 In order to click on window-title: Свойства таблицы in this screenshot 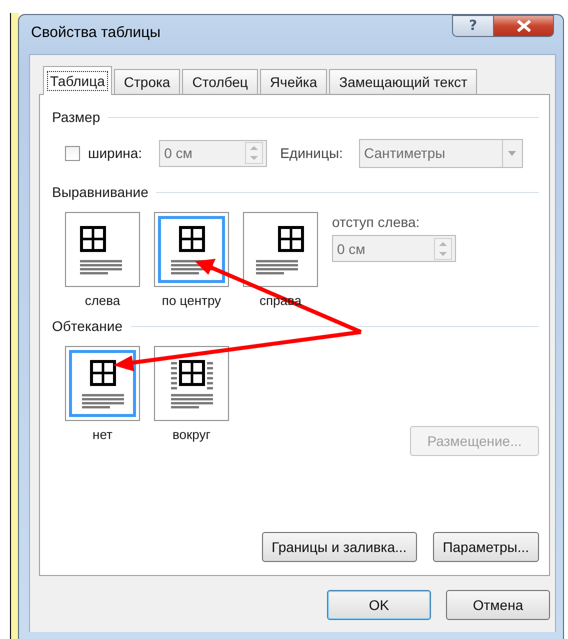, I will do `click(95, 32)`.